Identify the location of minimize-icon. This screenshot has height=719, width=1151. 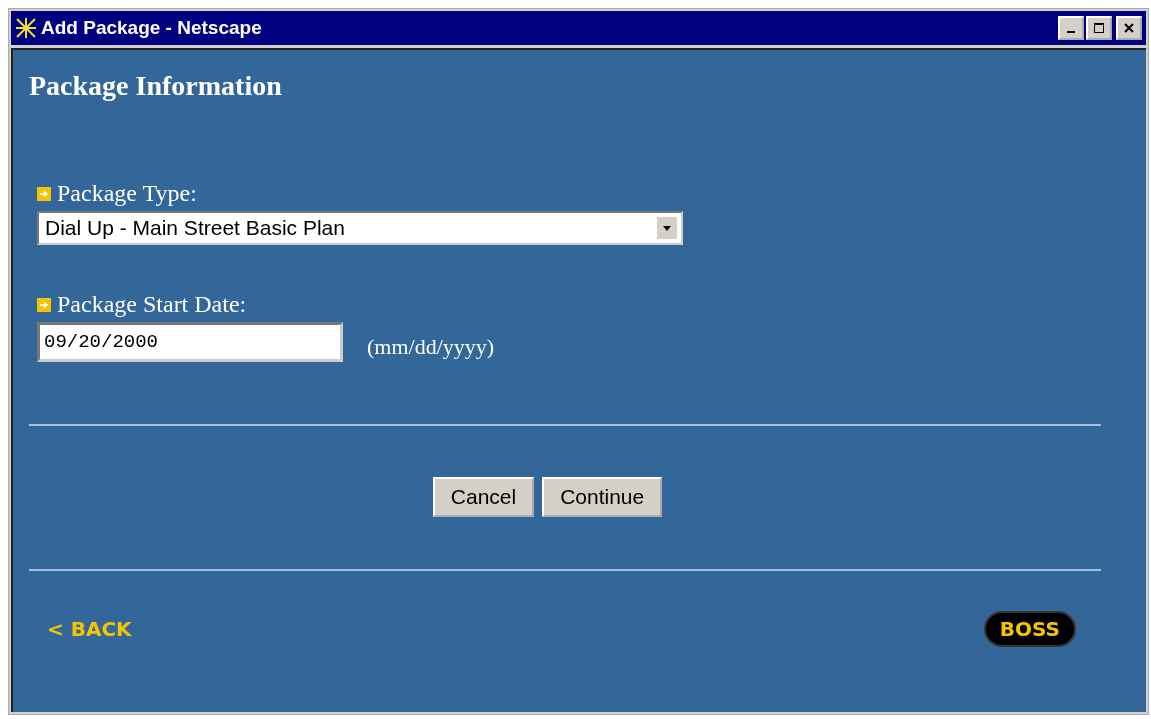
(1071, 32).